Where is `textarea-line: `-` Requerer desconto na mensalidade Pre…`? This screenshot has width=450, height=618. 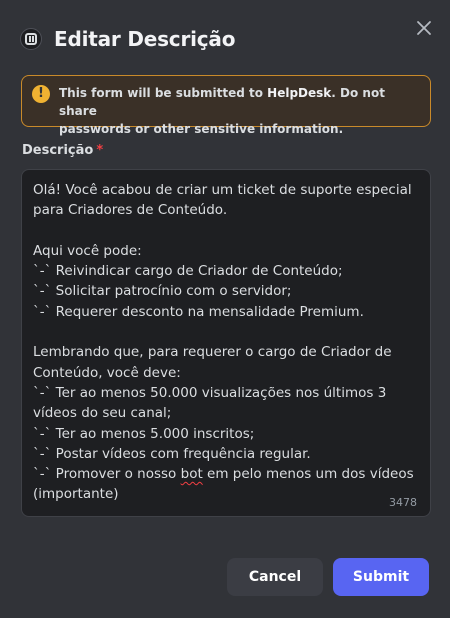
textarea-line: `-` Requerer desconto na mensalidade Pre… is located at coordinates (198, 311).